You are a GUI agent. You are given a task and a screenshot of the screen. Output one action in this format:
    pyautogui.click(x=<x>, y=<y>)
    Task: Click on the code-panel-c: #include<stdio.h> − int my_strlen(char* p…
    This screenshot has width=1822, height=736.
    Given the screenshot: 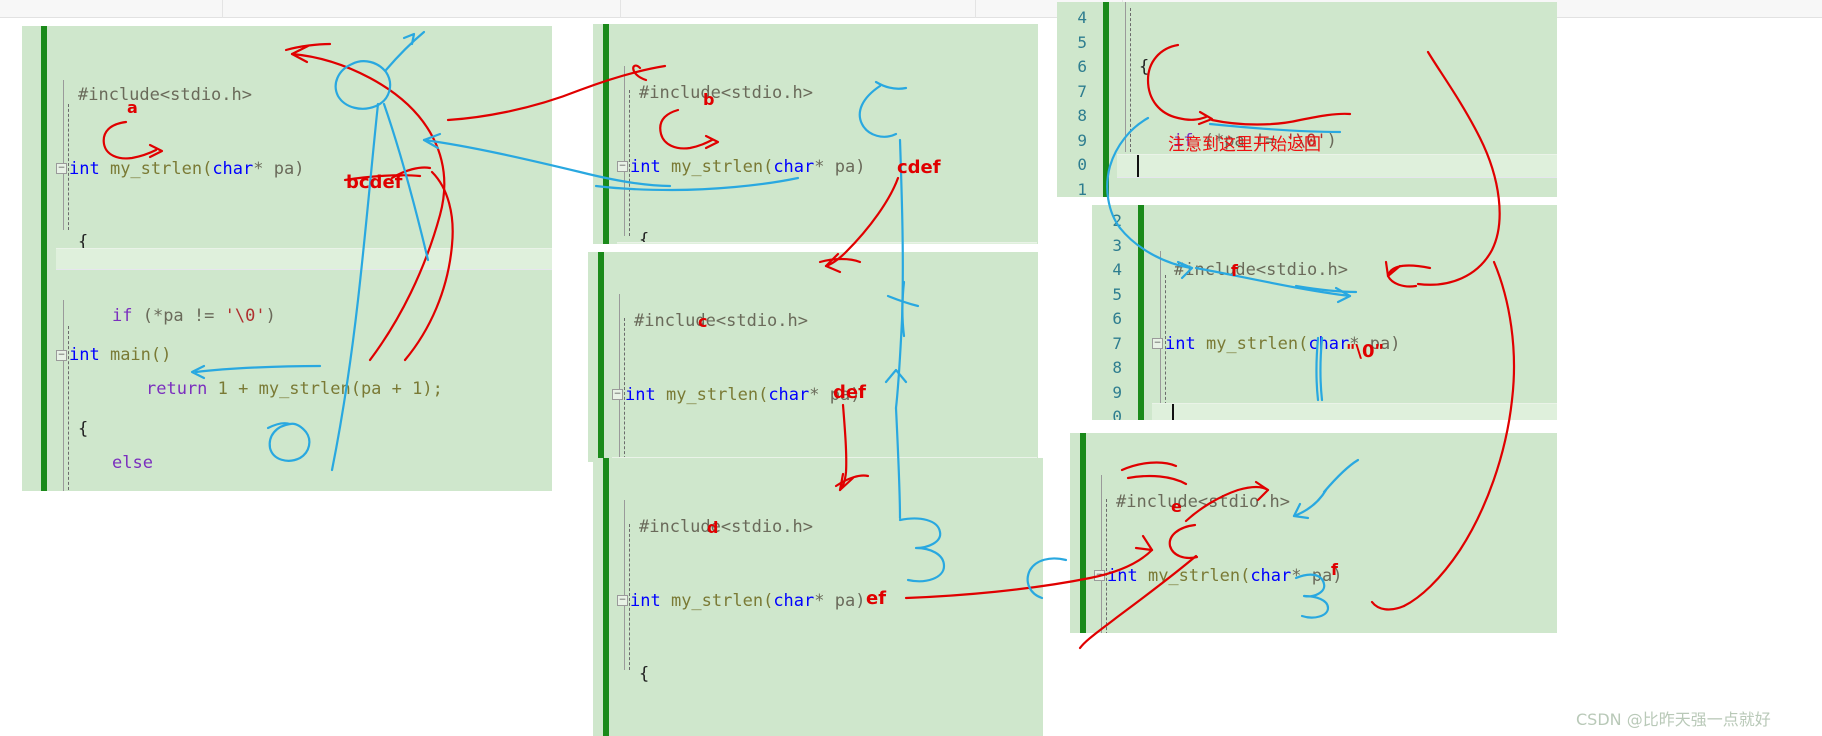 What is the action you would take?
    pyautogui.click(x=813, y=357)
    